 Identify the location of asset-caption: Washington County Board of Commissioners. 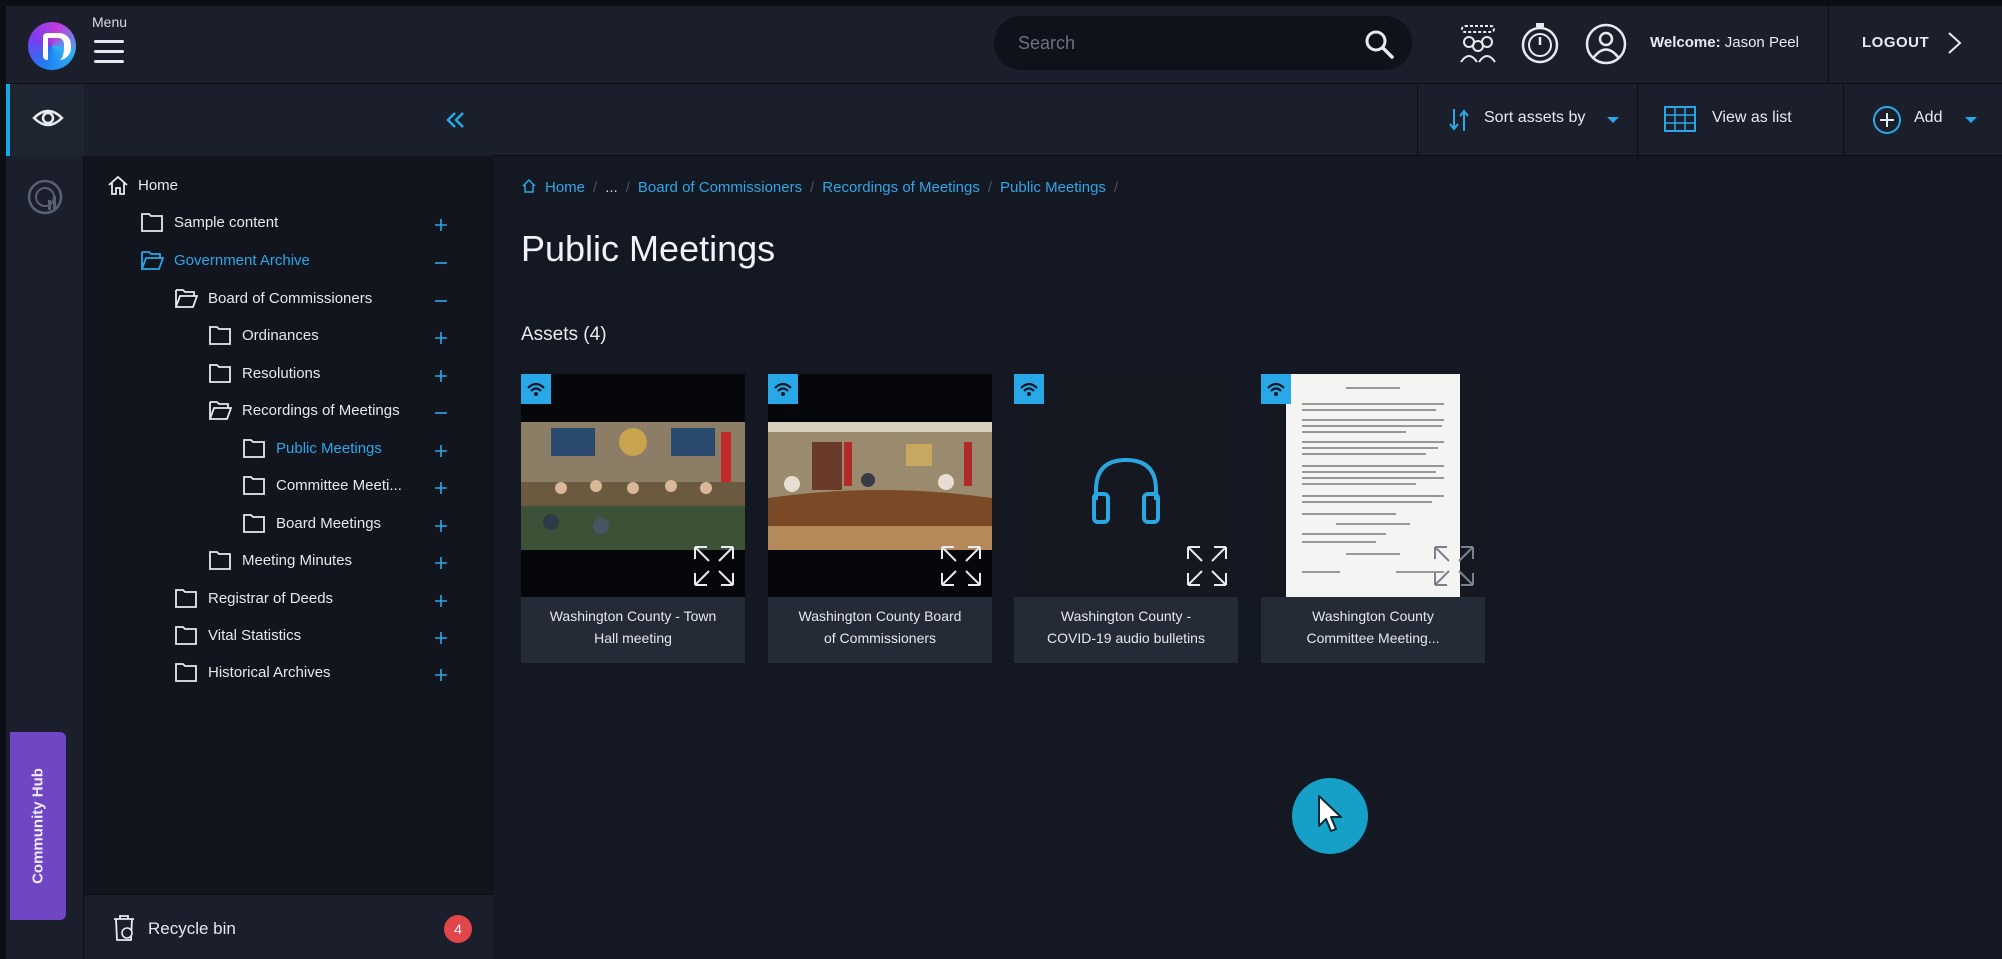
(880, 627).